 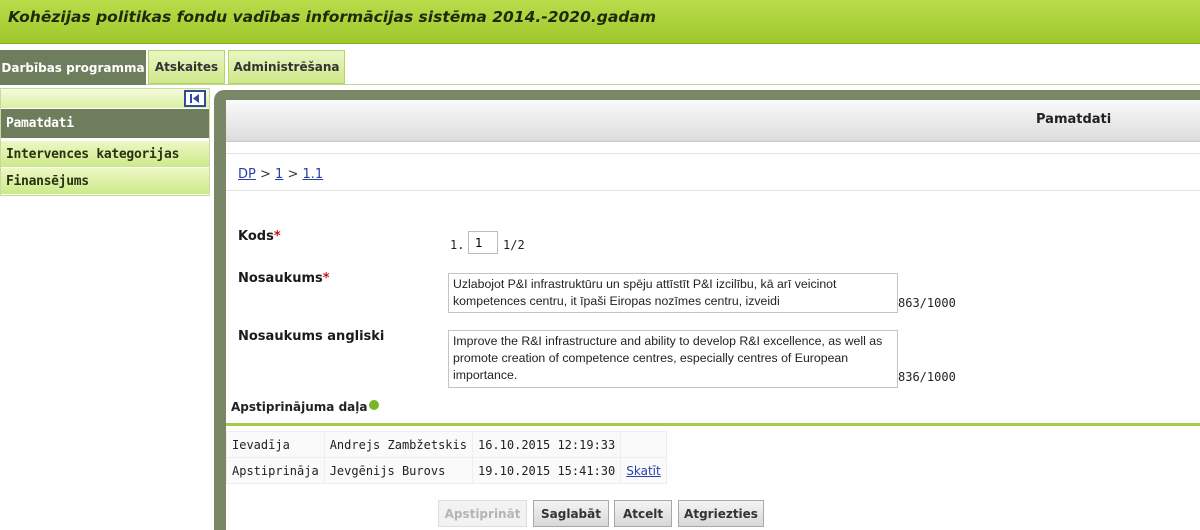 I want to click on nosaukums-label-text: Nosaukums, so click(x=280, y=278).